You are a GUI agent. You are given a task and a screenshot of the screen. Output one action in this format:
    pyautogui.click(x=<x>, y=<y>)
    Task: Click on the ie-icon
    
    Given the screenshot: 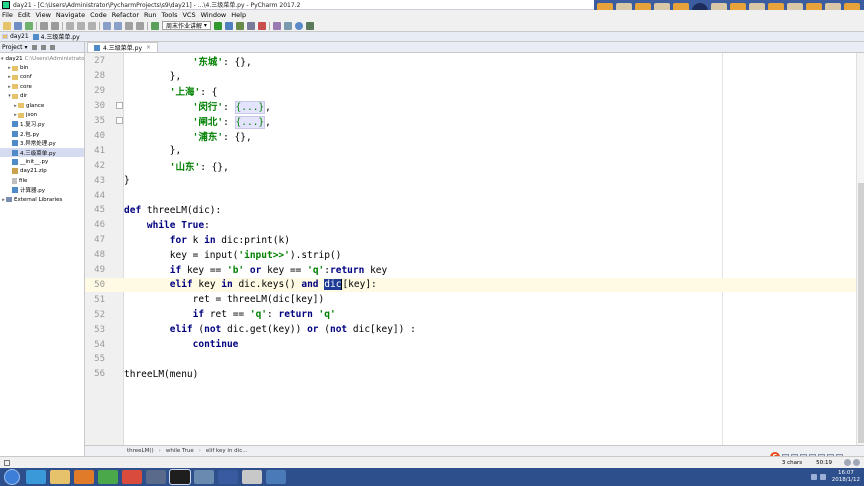 What is the action you would take?
    pyautogui.click(x=36, y=477)
    